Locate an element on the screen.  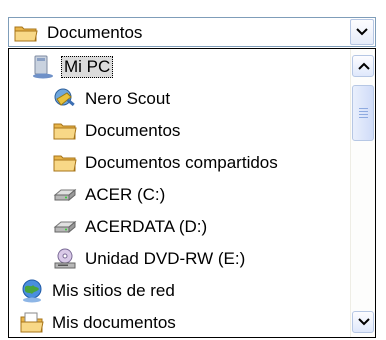
my-documents-icon is located at coordinates (32, 322).